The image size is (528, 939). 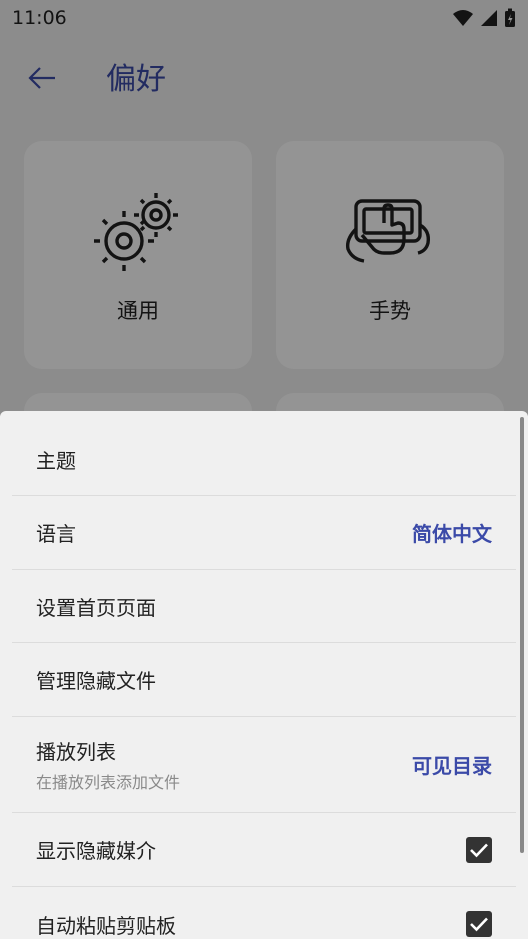 I want to click on row-home-page-title: 设置首页页面, so click(x=96, y=607).